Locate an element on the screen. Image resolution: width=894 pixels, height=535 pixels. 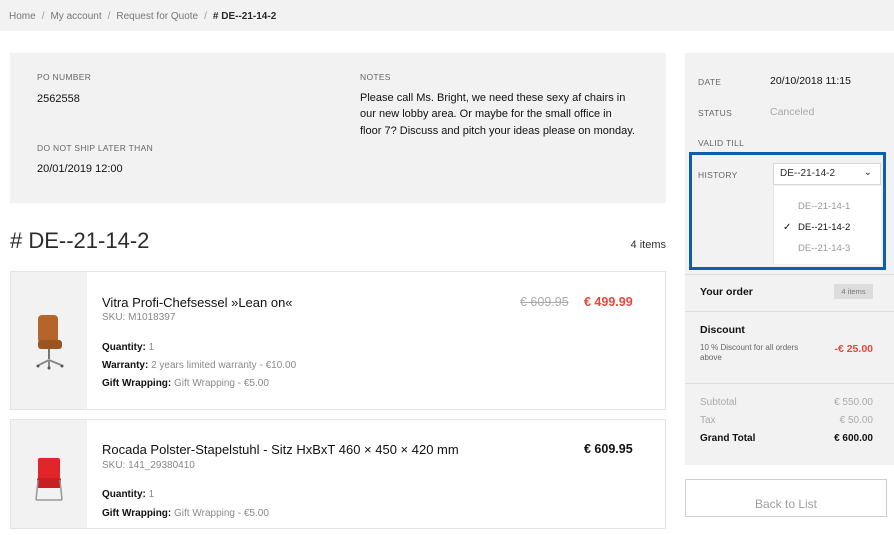
discount-description: 10 % Discount for all orders above is located at coordinates (749, 352).